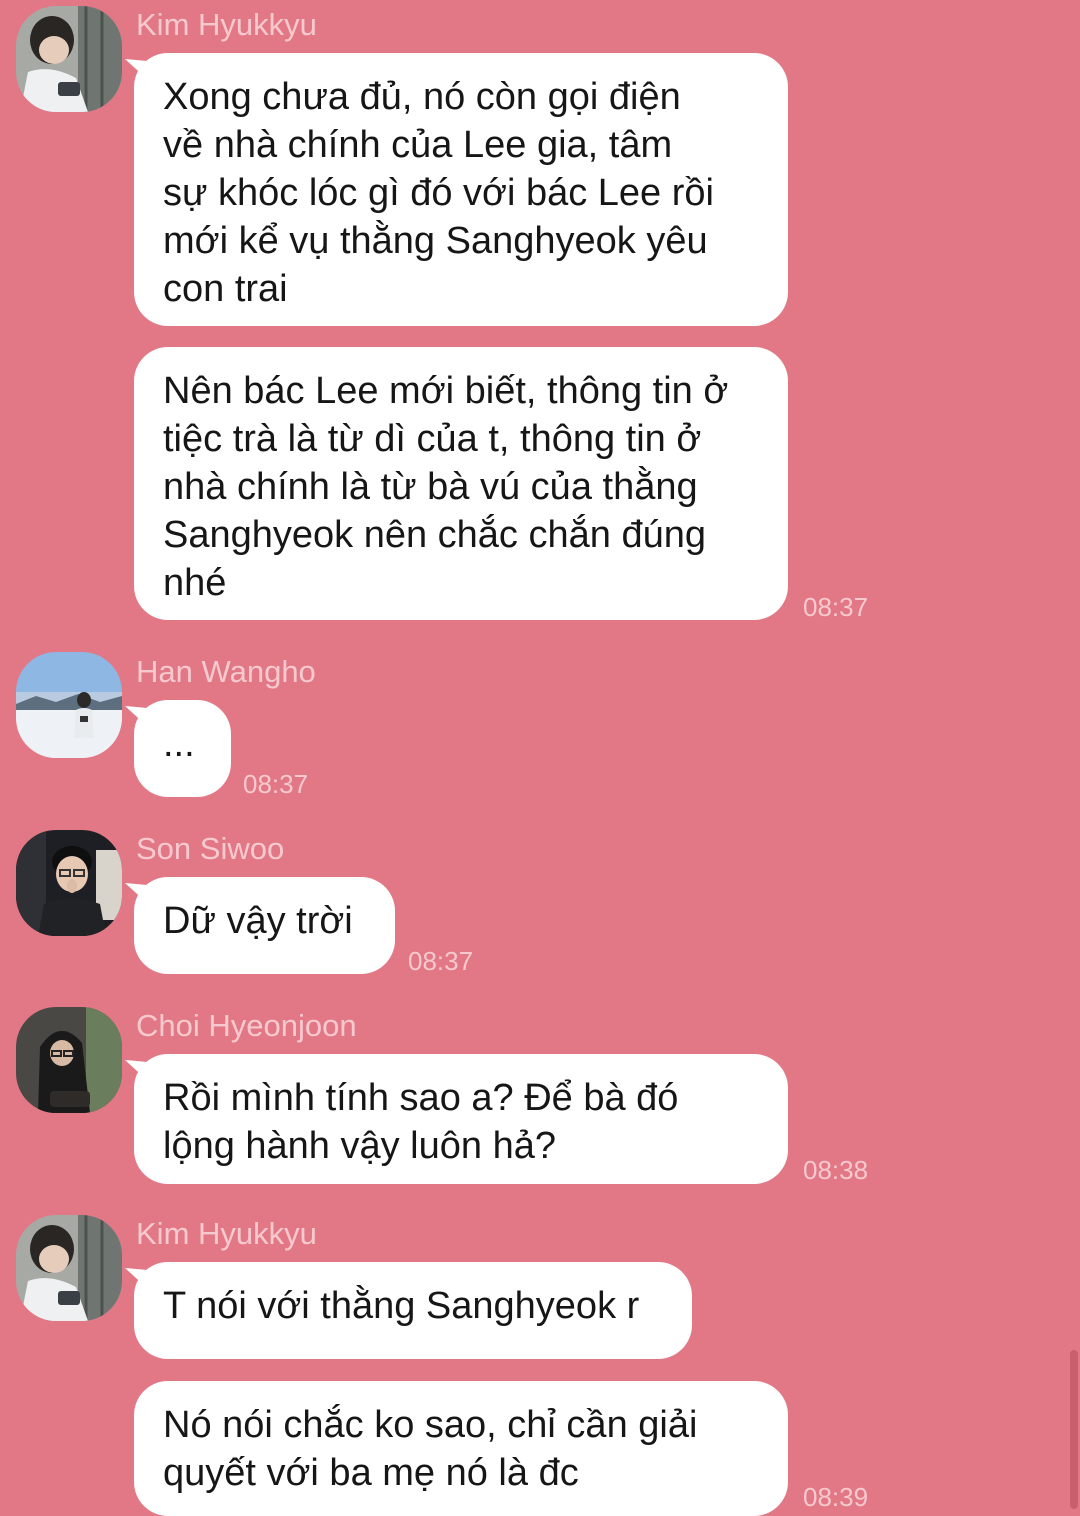 The height and width of the screenshot is (1516, 1080). I want to click on sender-name: Choi Hyeonjoon, so click(246, 1025).